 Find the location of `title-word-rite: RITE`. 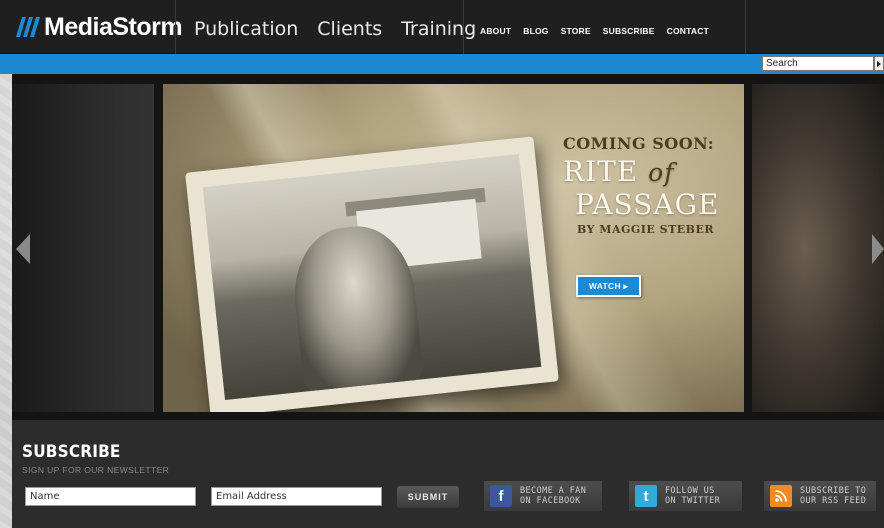

title-word-rite: RITE is located at coordinates (601, 171).